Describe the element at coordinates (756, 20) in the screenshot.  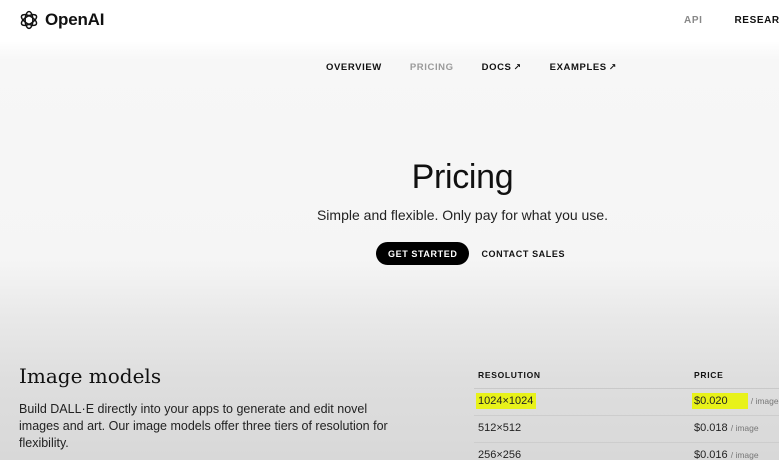
I see `top-link-research: RESEARCH` at that location.